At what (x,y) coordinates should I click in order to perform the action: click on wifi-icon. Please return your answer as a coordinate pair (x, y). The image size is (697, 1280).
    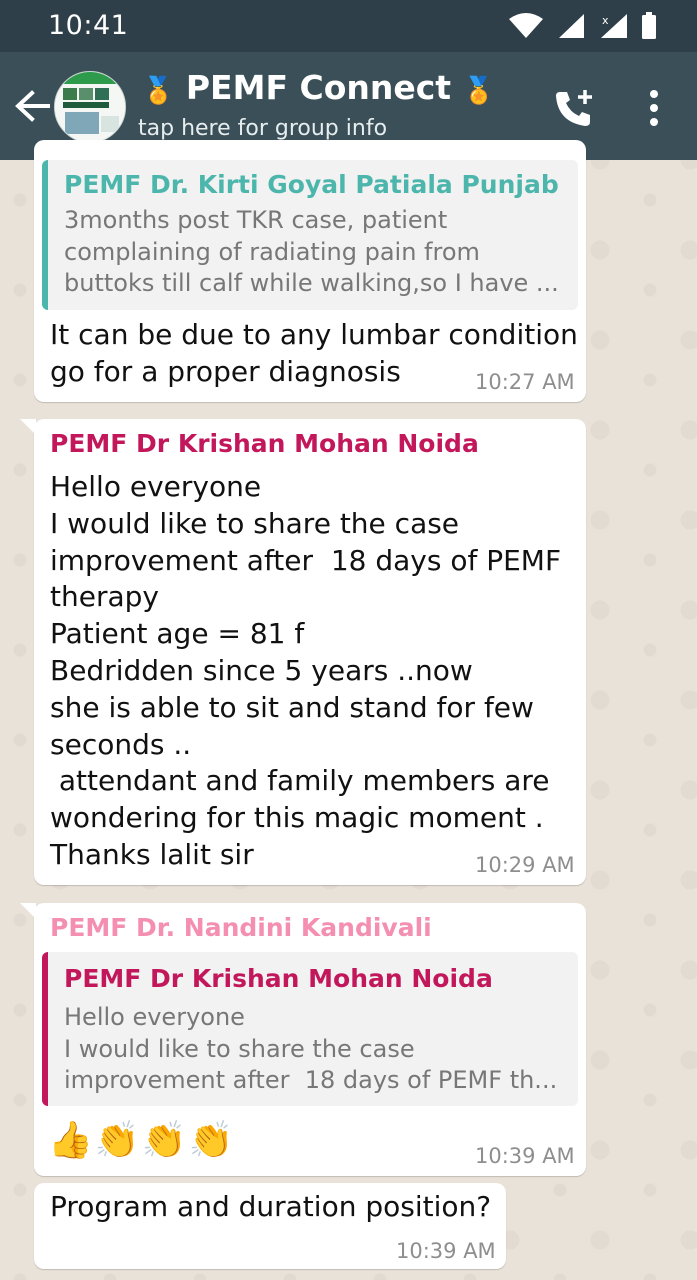
    Looking at the image, I should click on (525, 25).